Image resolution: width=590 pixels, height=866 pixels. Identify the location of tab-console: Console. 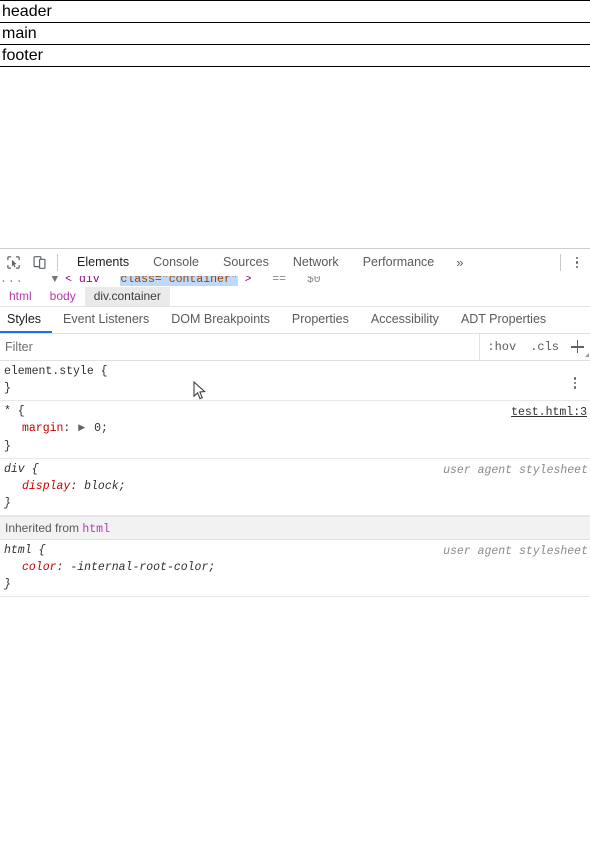
(176, 262).